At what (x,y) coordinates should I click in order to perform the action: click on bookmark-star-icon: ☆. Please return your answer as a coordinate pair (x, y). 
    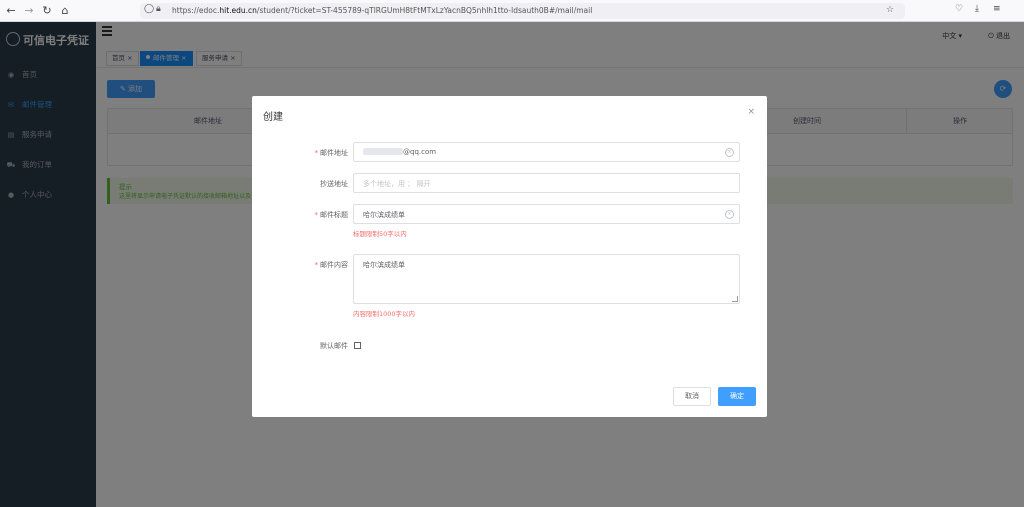
    Looking at the image, I should click on (890, 10).